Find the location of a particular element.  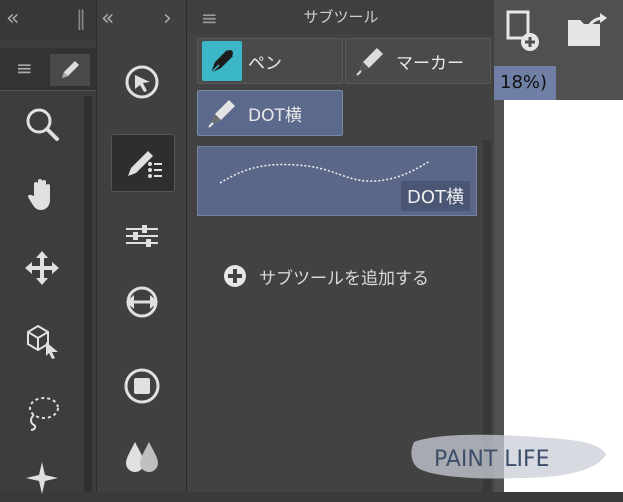

watermark-logo: PAINT LIFE is located at coordinates (510, 456).